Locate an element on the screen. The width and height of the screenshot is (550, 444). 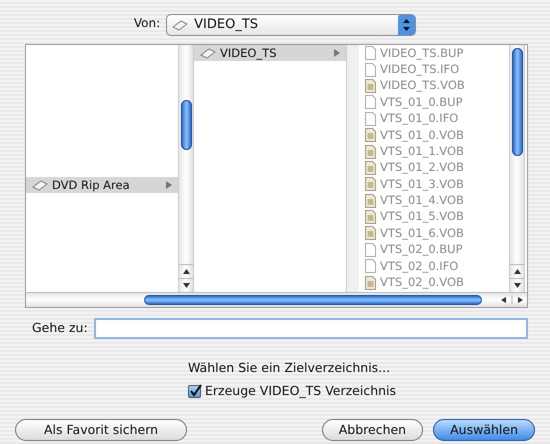
folder-popup: VIDEO_TS is located at coordinates (291, 25).